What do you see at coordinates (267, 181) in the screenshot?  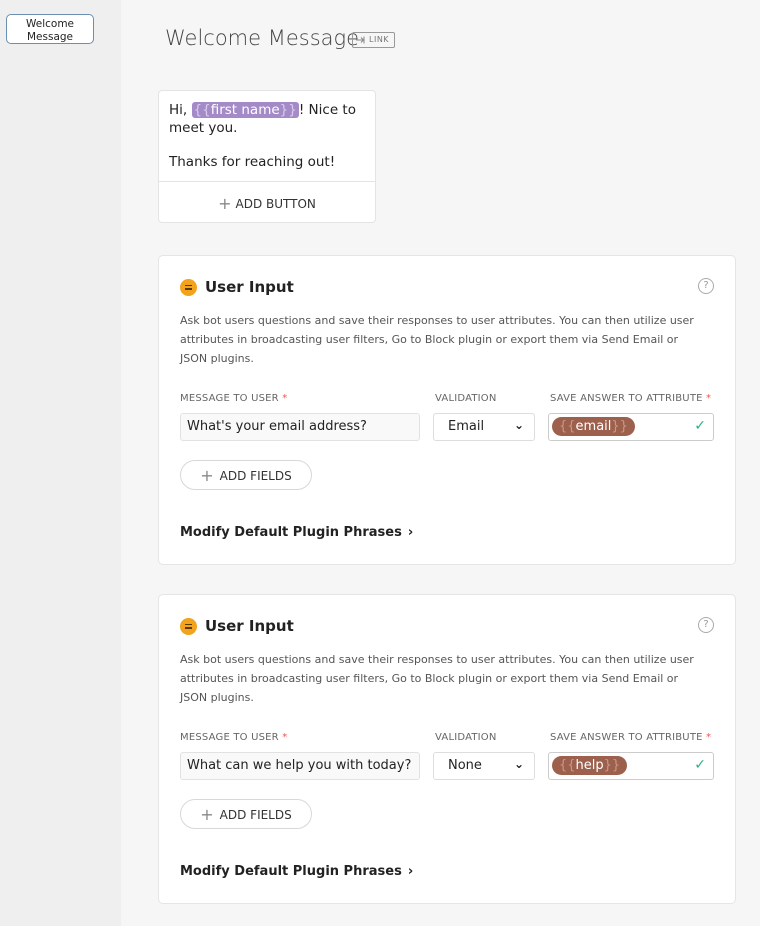 I see `divider` at bounding box center [267, 181].